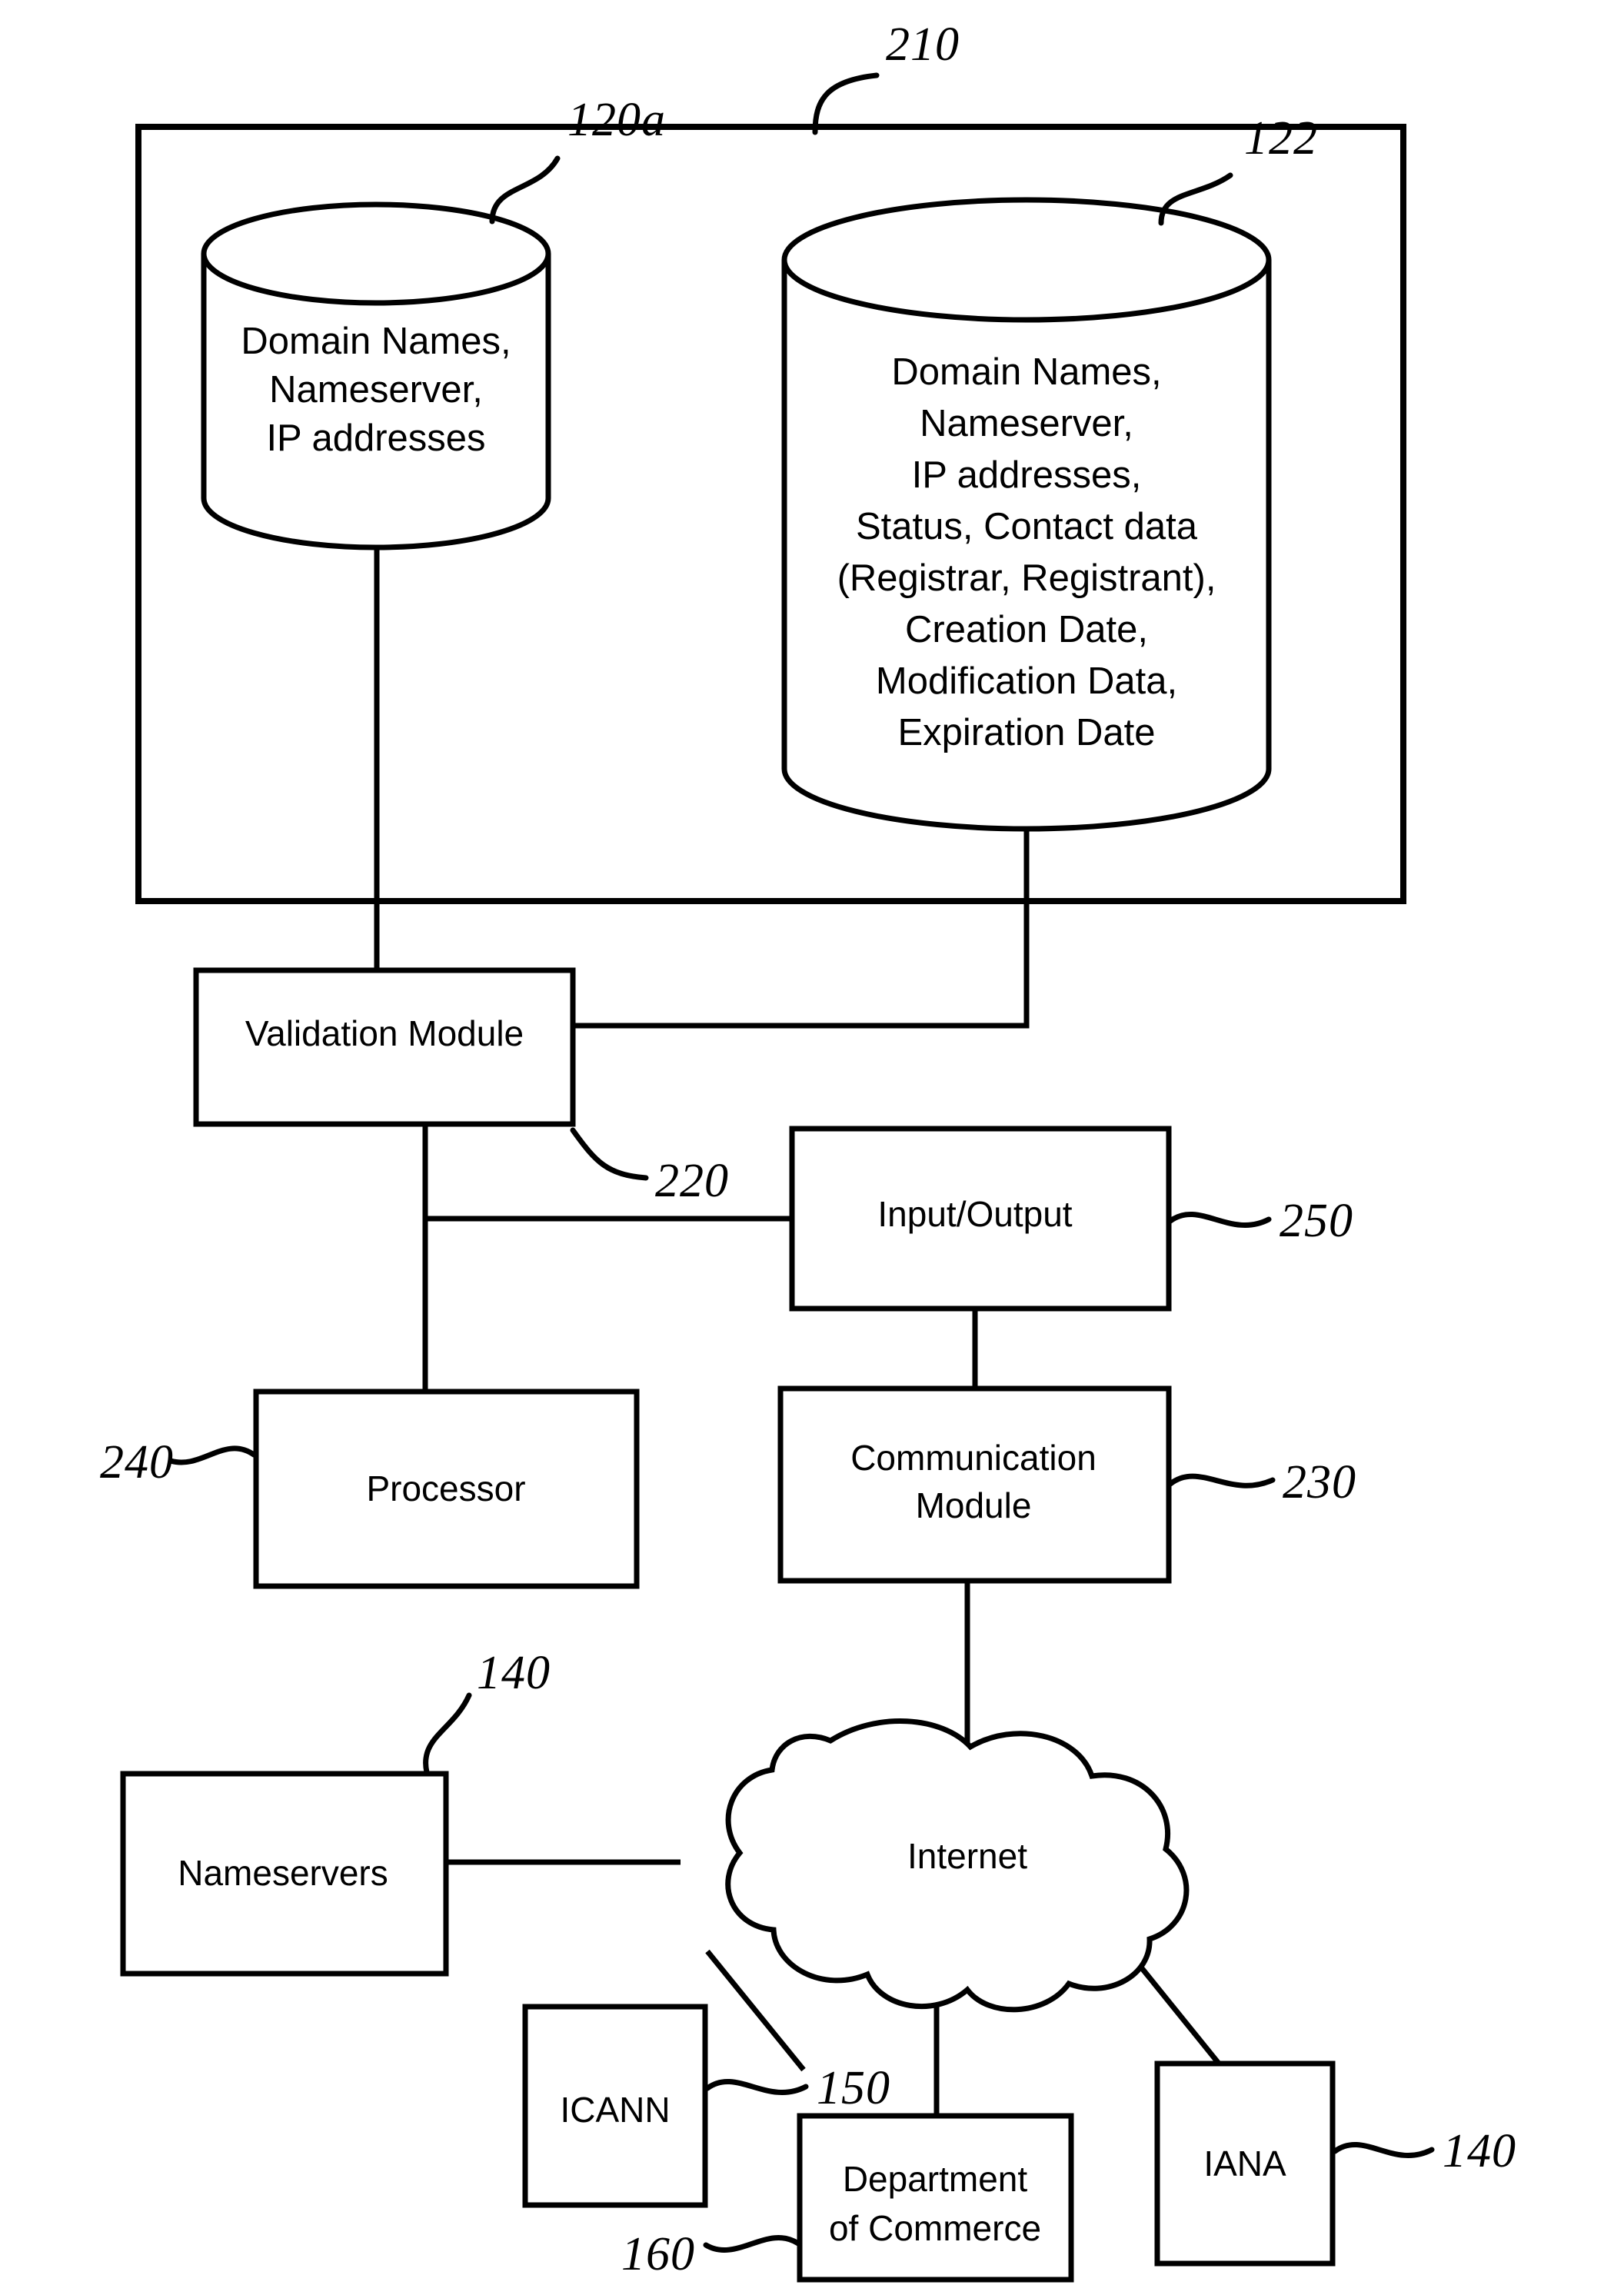  What do you see at coordinates (1027, 475) in the screenshot?
I see `datastore-right-line-2: IP addresses,` at bounding box center [1027, 475].